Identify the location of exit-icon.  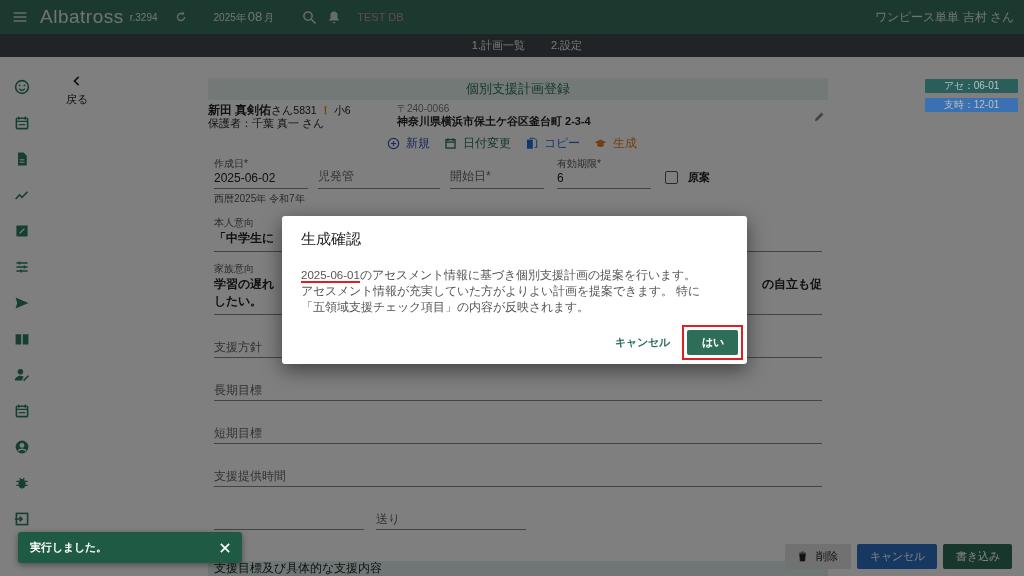
(22, 519).